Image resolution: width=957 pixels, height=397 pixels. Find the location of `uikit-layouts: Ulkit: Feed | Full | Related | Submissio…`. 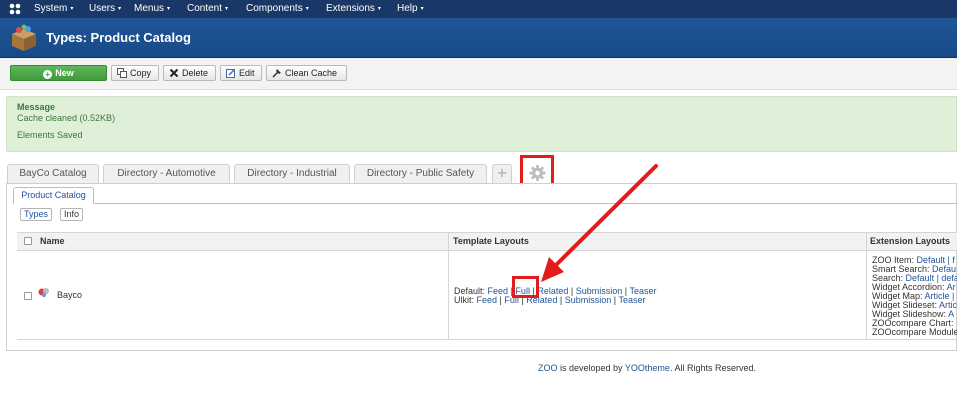

uikit-layouts: Ulkit: Feed | Full | Related | Submissio… is located at coordinates (550, 300).